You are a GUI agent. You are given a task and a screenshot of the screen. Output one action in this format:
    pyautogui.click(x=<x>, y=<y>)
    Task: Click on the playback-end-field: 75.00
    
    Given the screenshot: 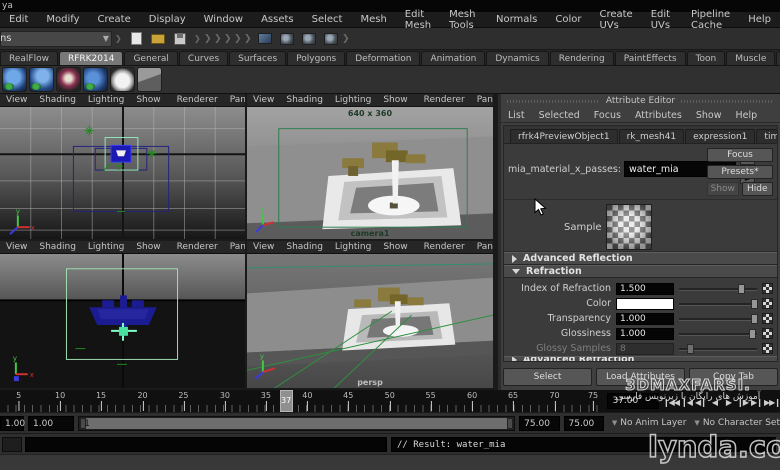 What is the action you would take?
    pyautogui.click(x=539, y=423)
    